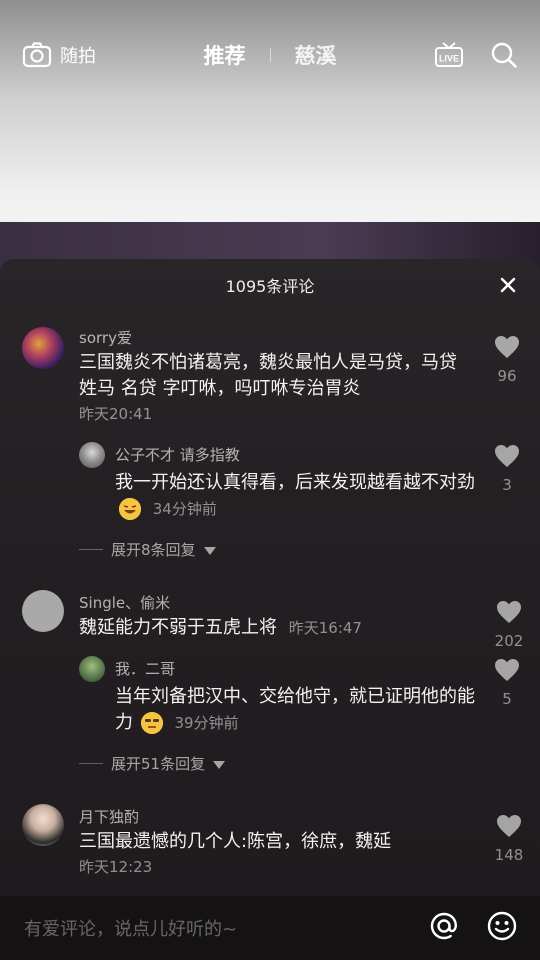 The image size is (540, 960). What do you see at coordinates (130, 509) in the screenshot?
I see `laughing-emoji-icon` at bounding box center [130, 509].